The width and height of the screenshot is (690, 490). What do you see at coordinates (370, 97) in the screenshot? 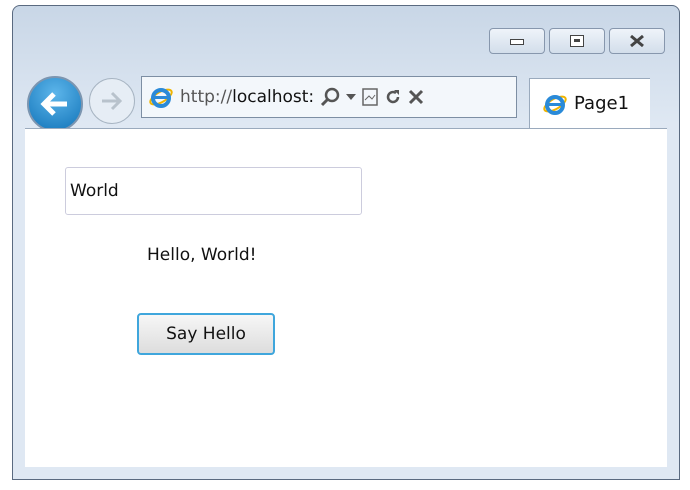
I see `compatibility-view-icon` at bounding box center [370, 97].